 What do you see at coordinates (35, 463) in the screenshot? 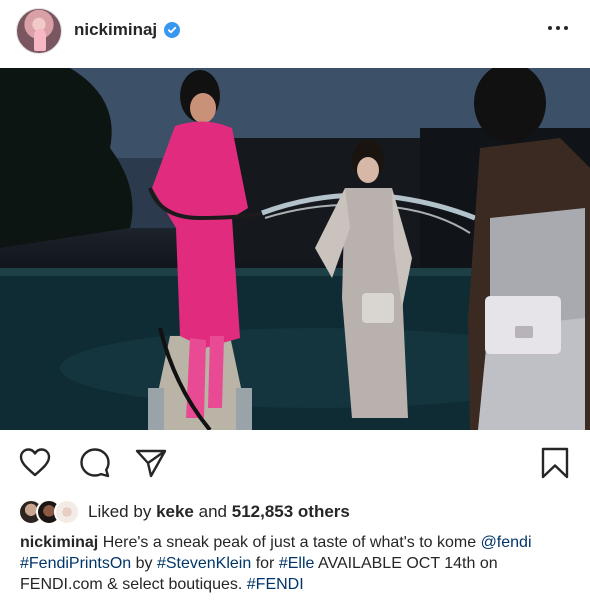
I see `heart-icon` at bounding box center [35, 463].